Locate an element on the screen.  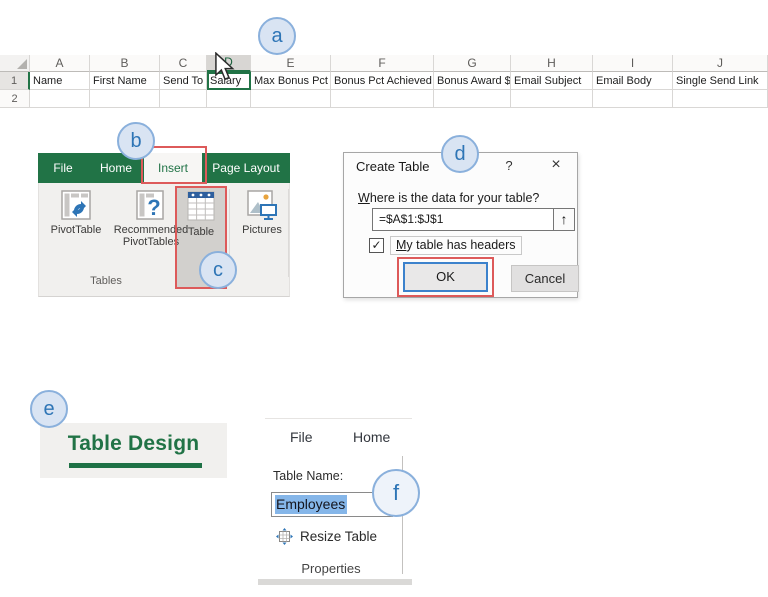
column-header-a: A is located at coordinates (60, 63).